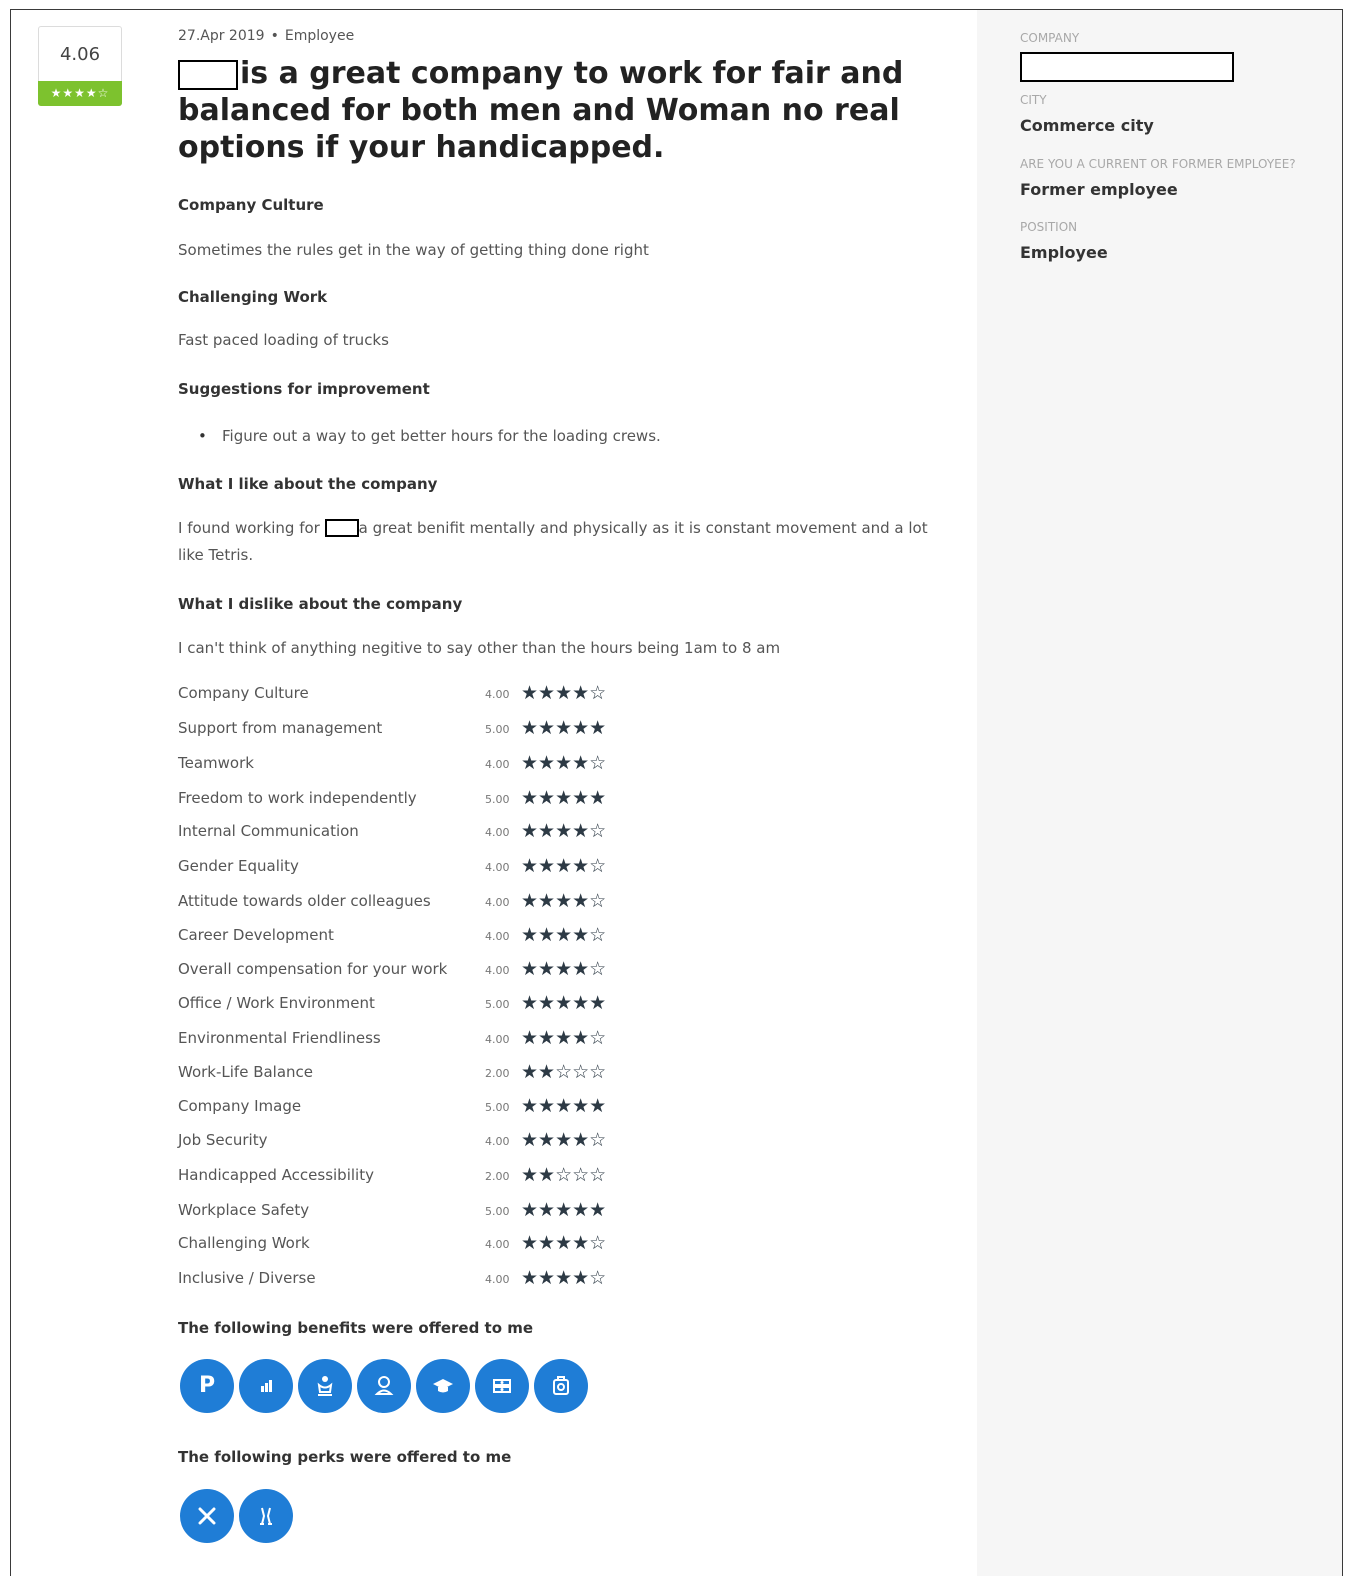 Image resolution: width=1351 pixels, height=1576 pixels. I want to click on rating-row: Teamwork 4.00 ★★★★☆, so click(408, 768).